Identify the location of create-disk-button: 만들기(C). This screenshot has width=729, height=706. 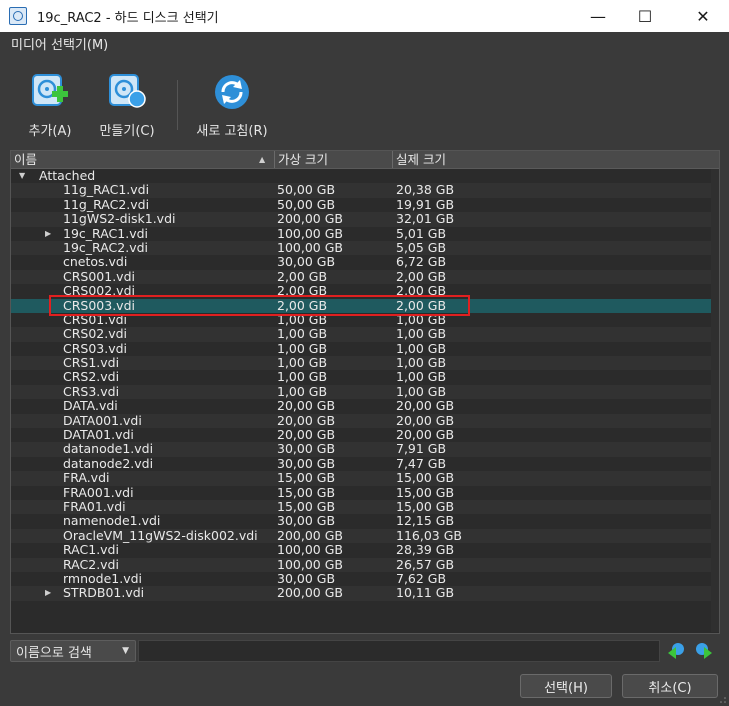
(127, 98).